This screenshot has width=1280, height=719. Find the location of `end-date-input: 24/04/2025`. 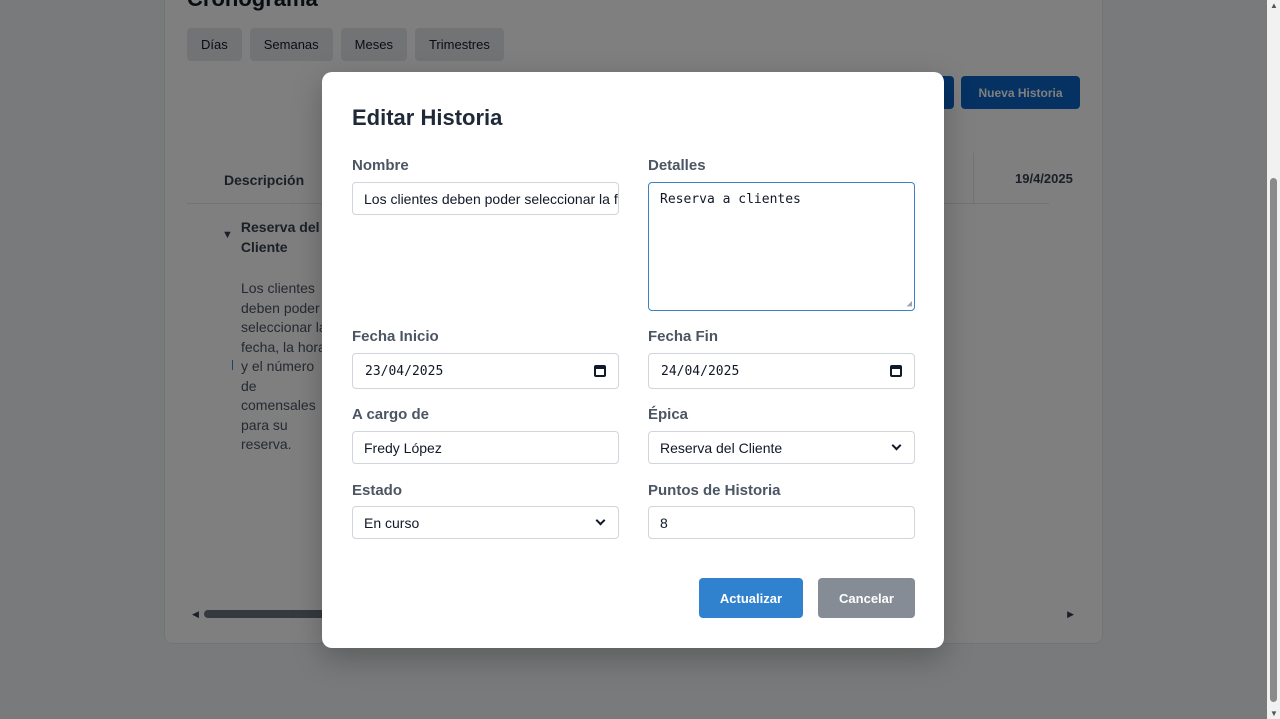

end-date-input: 24/04/2025 is located at coordinates (781, 371).